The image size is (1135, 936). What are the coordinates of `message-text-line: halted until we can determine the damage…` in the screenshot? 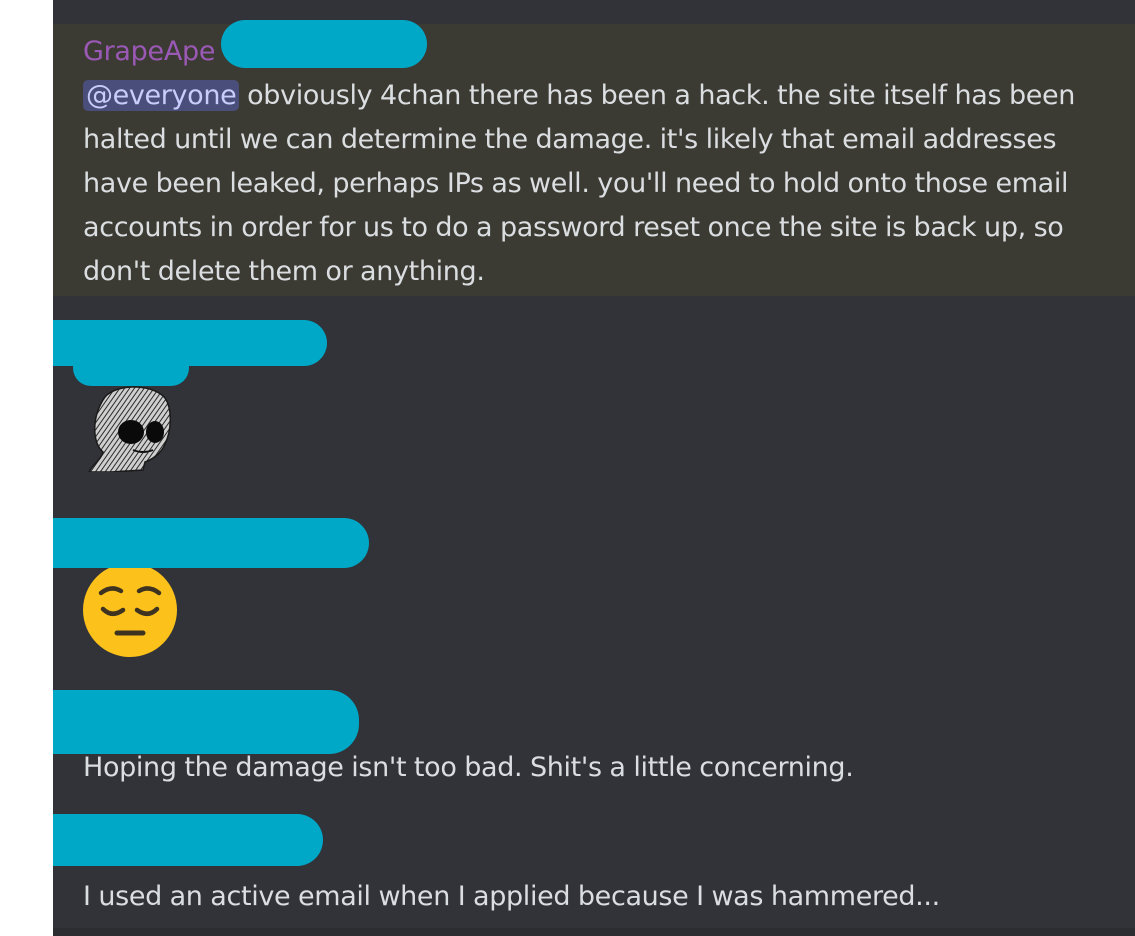 It's located at (570, 139).